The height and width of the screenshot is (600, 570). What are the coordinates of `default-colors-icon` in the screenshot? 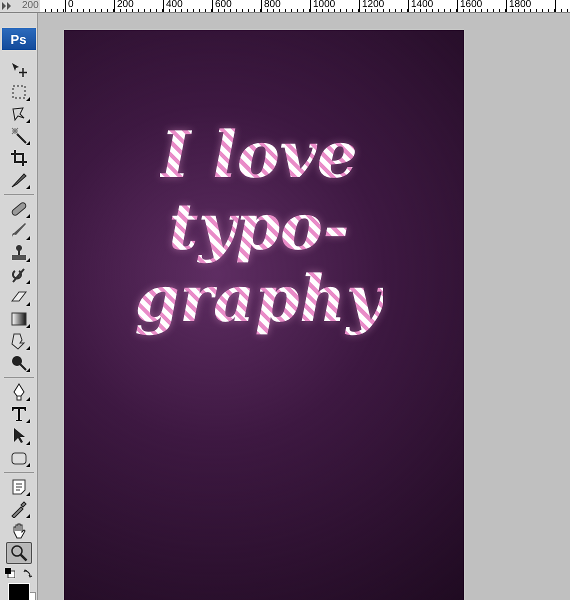 It's located at (9, 573).